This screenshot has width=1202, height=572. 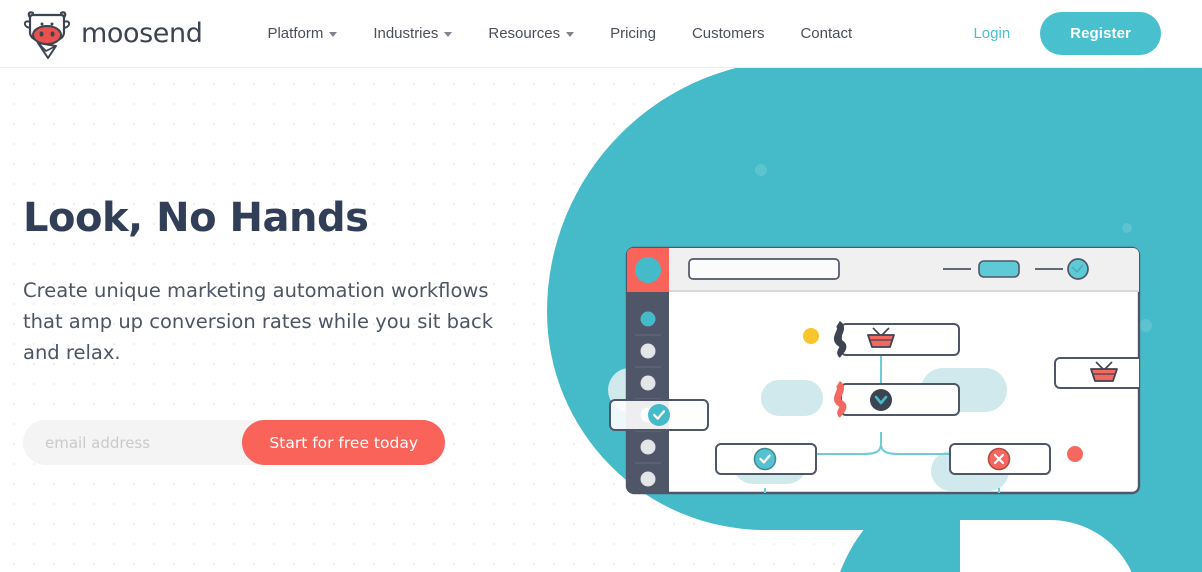 I want to click on clock-icon, so click(x=881, y=400).